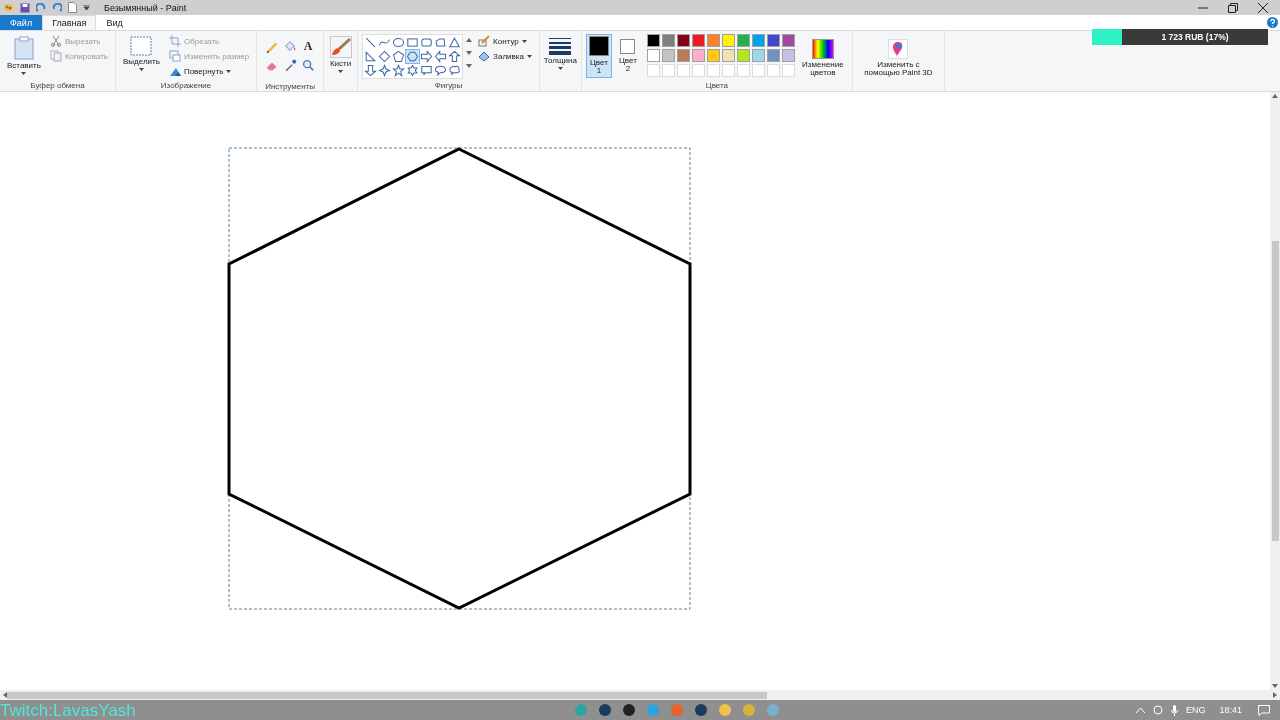 Image resolution: width=1280 pixels, height=720 pixels. I want to click on select-button: Выделить, so click(141, 54).